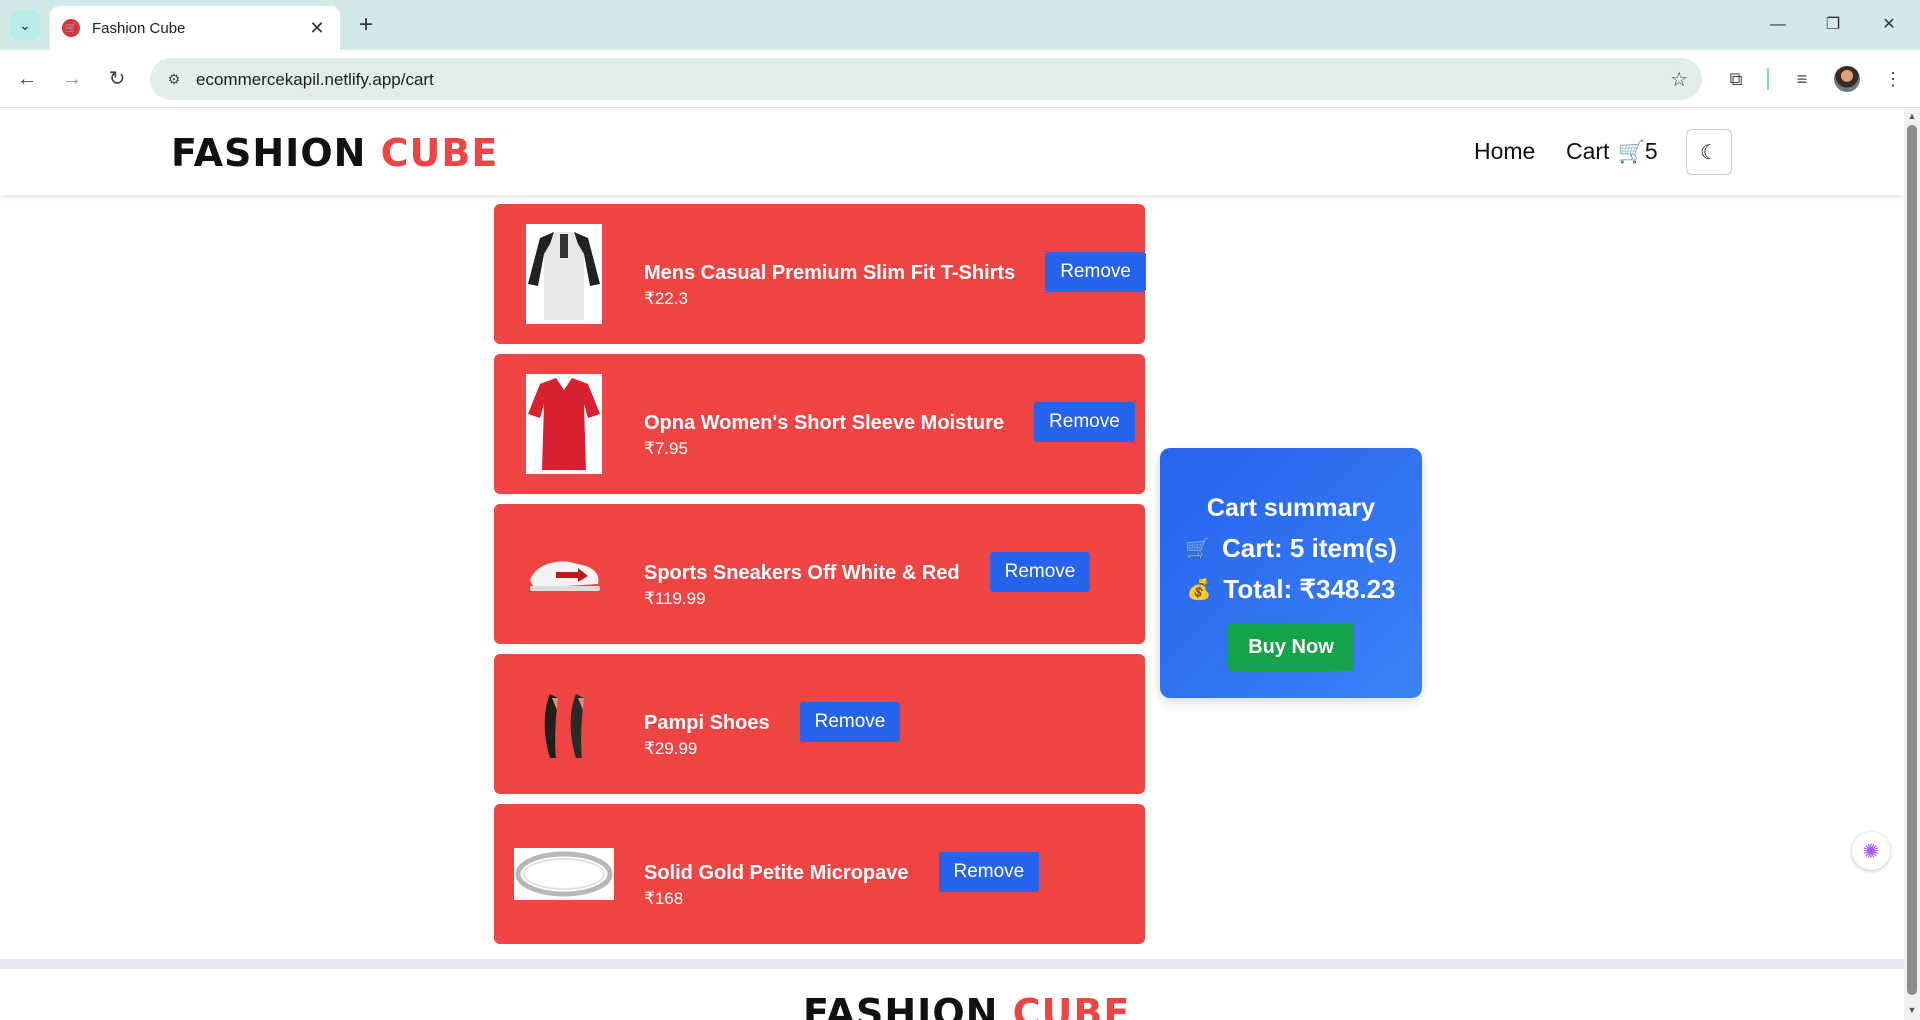  Describe the element at coordinates (772, 730) in the screenshot. I see `item-info: Pampi Shoes ₹29.99 Remove` at that location.